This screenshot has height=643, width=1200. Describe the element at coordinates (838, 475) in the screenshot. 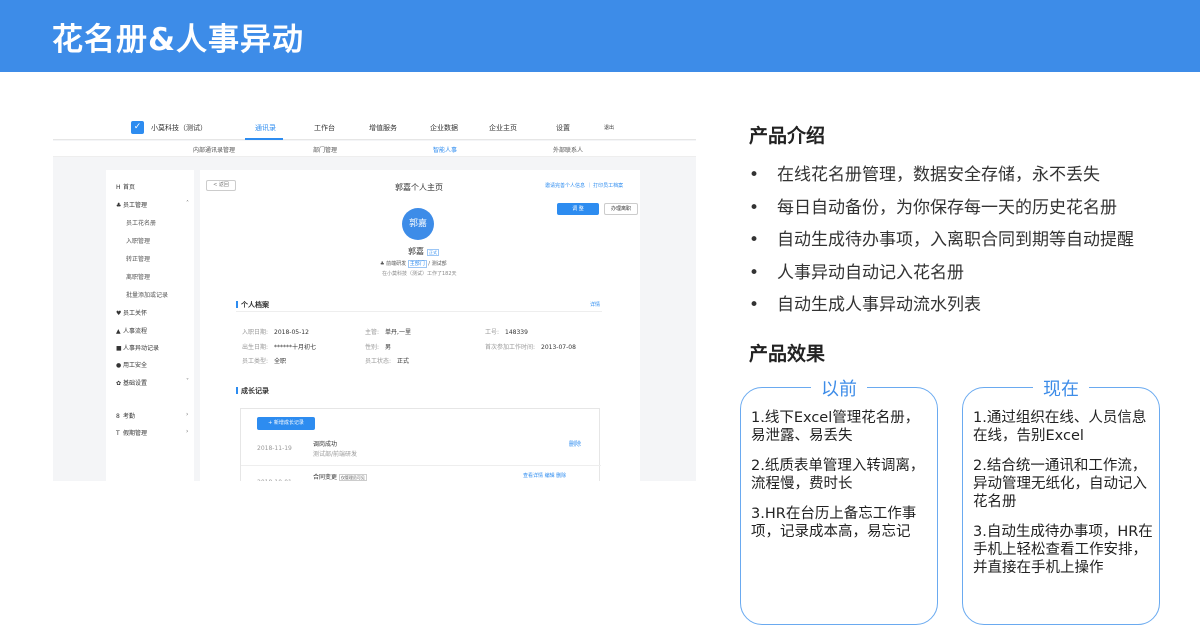

I see `before-item: 2.纸质表单管理入转调离，流程慢，费时长` at that location.